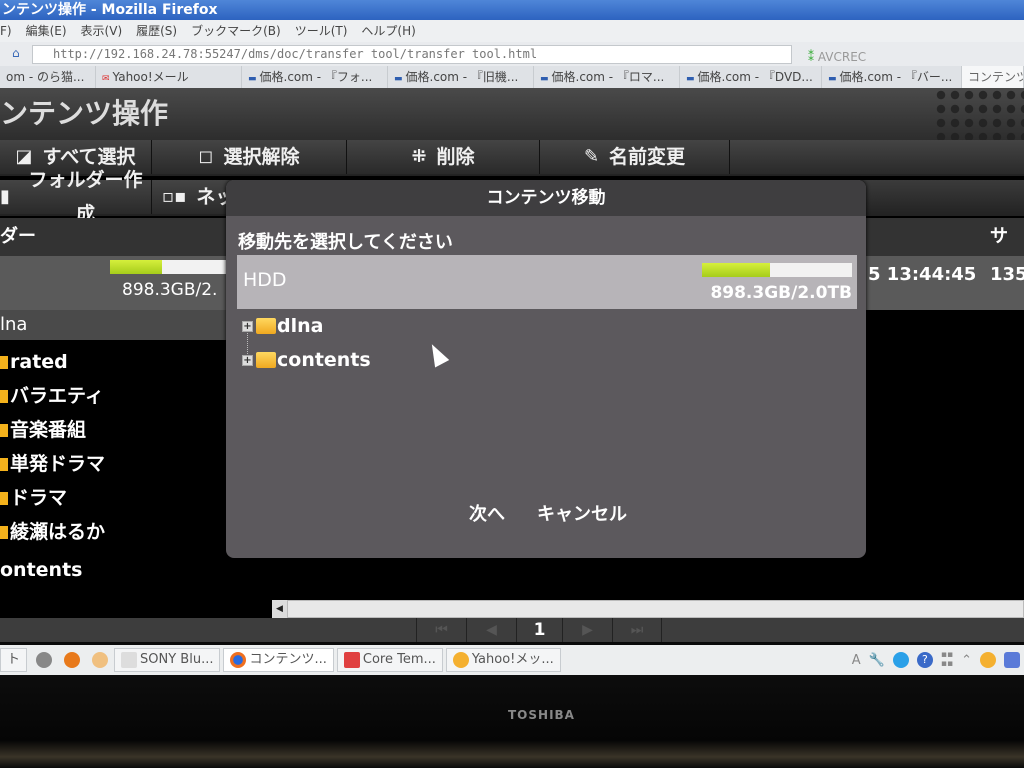 This screenshot has height=768, width=1024. What do you see at coordinates (76, 197) in the screenshot?
I see `create-folder-button: ▮ フォルダー作成` at bounding box center [76, 197].